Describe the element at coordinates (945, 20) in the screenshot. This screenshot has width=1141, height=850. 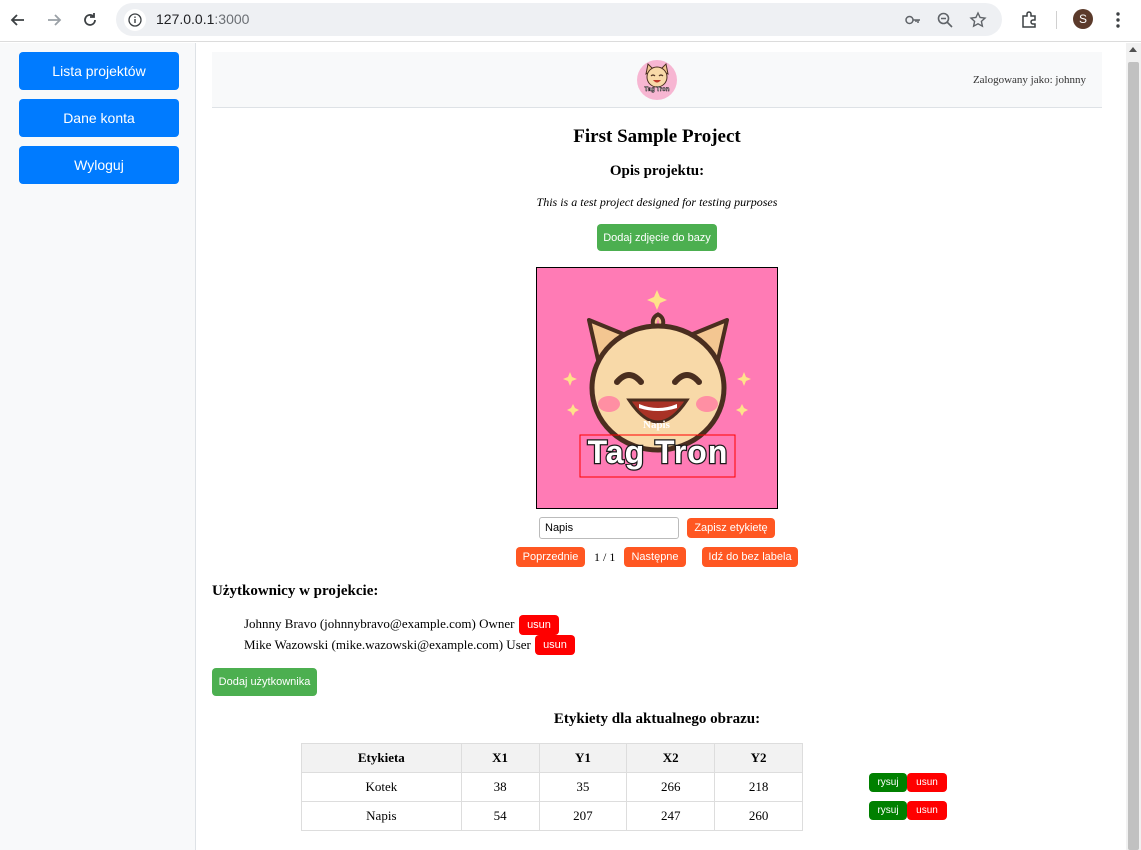
I see `zoom-icon` at that location.